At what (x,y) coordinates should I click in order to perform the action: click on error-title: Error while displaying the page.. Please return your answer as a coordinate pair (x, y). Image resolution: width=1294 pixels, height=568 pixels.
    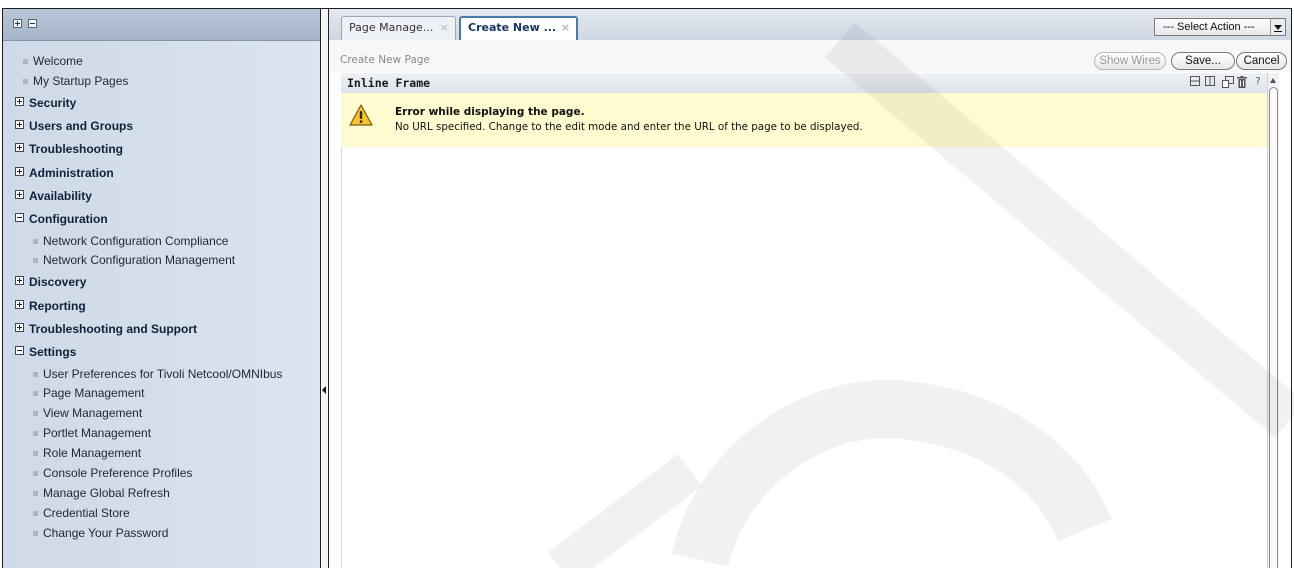
    Looking at the image, I should click on (490, 112).